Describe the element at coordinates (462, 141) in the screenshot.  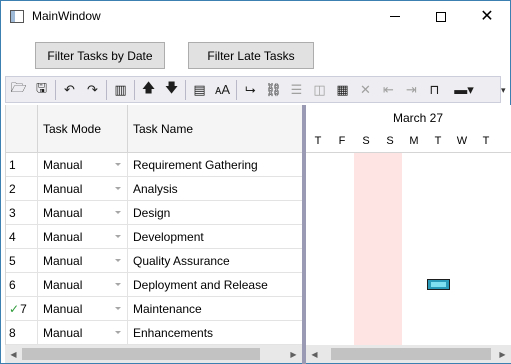
I see `timescale-day: W` at that location.